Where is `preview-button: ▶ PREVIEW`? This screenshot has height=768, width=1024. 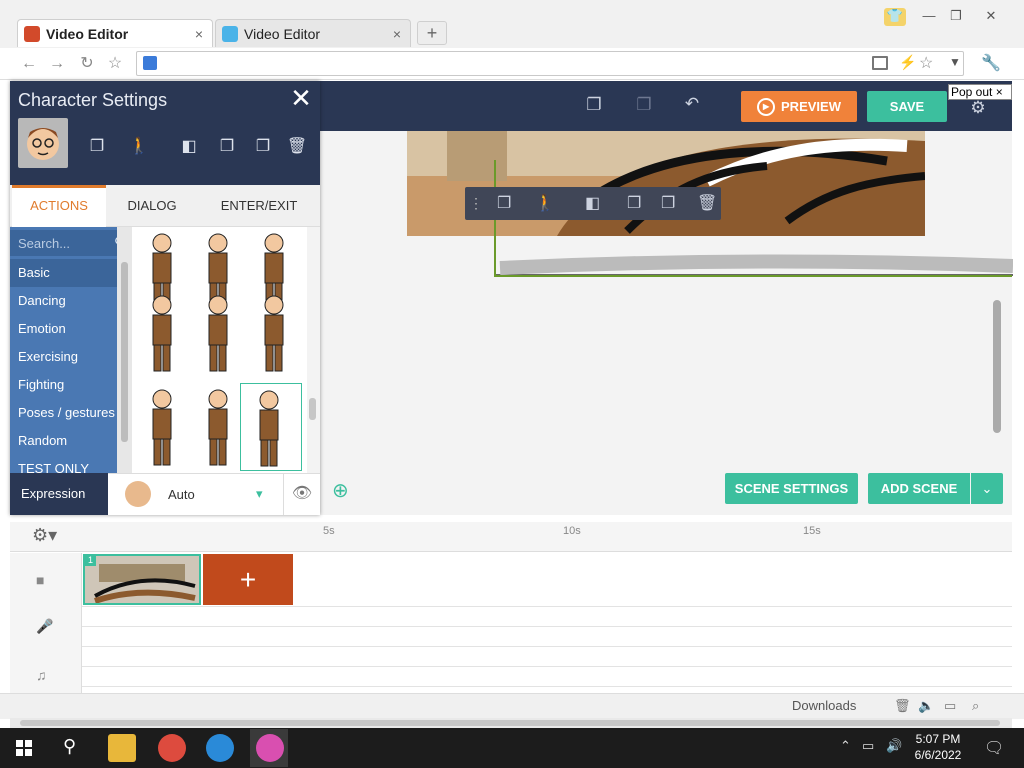
preview-button: ▶ PREVIEW is located at coordinates (799, 106).